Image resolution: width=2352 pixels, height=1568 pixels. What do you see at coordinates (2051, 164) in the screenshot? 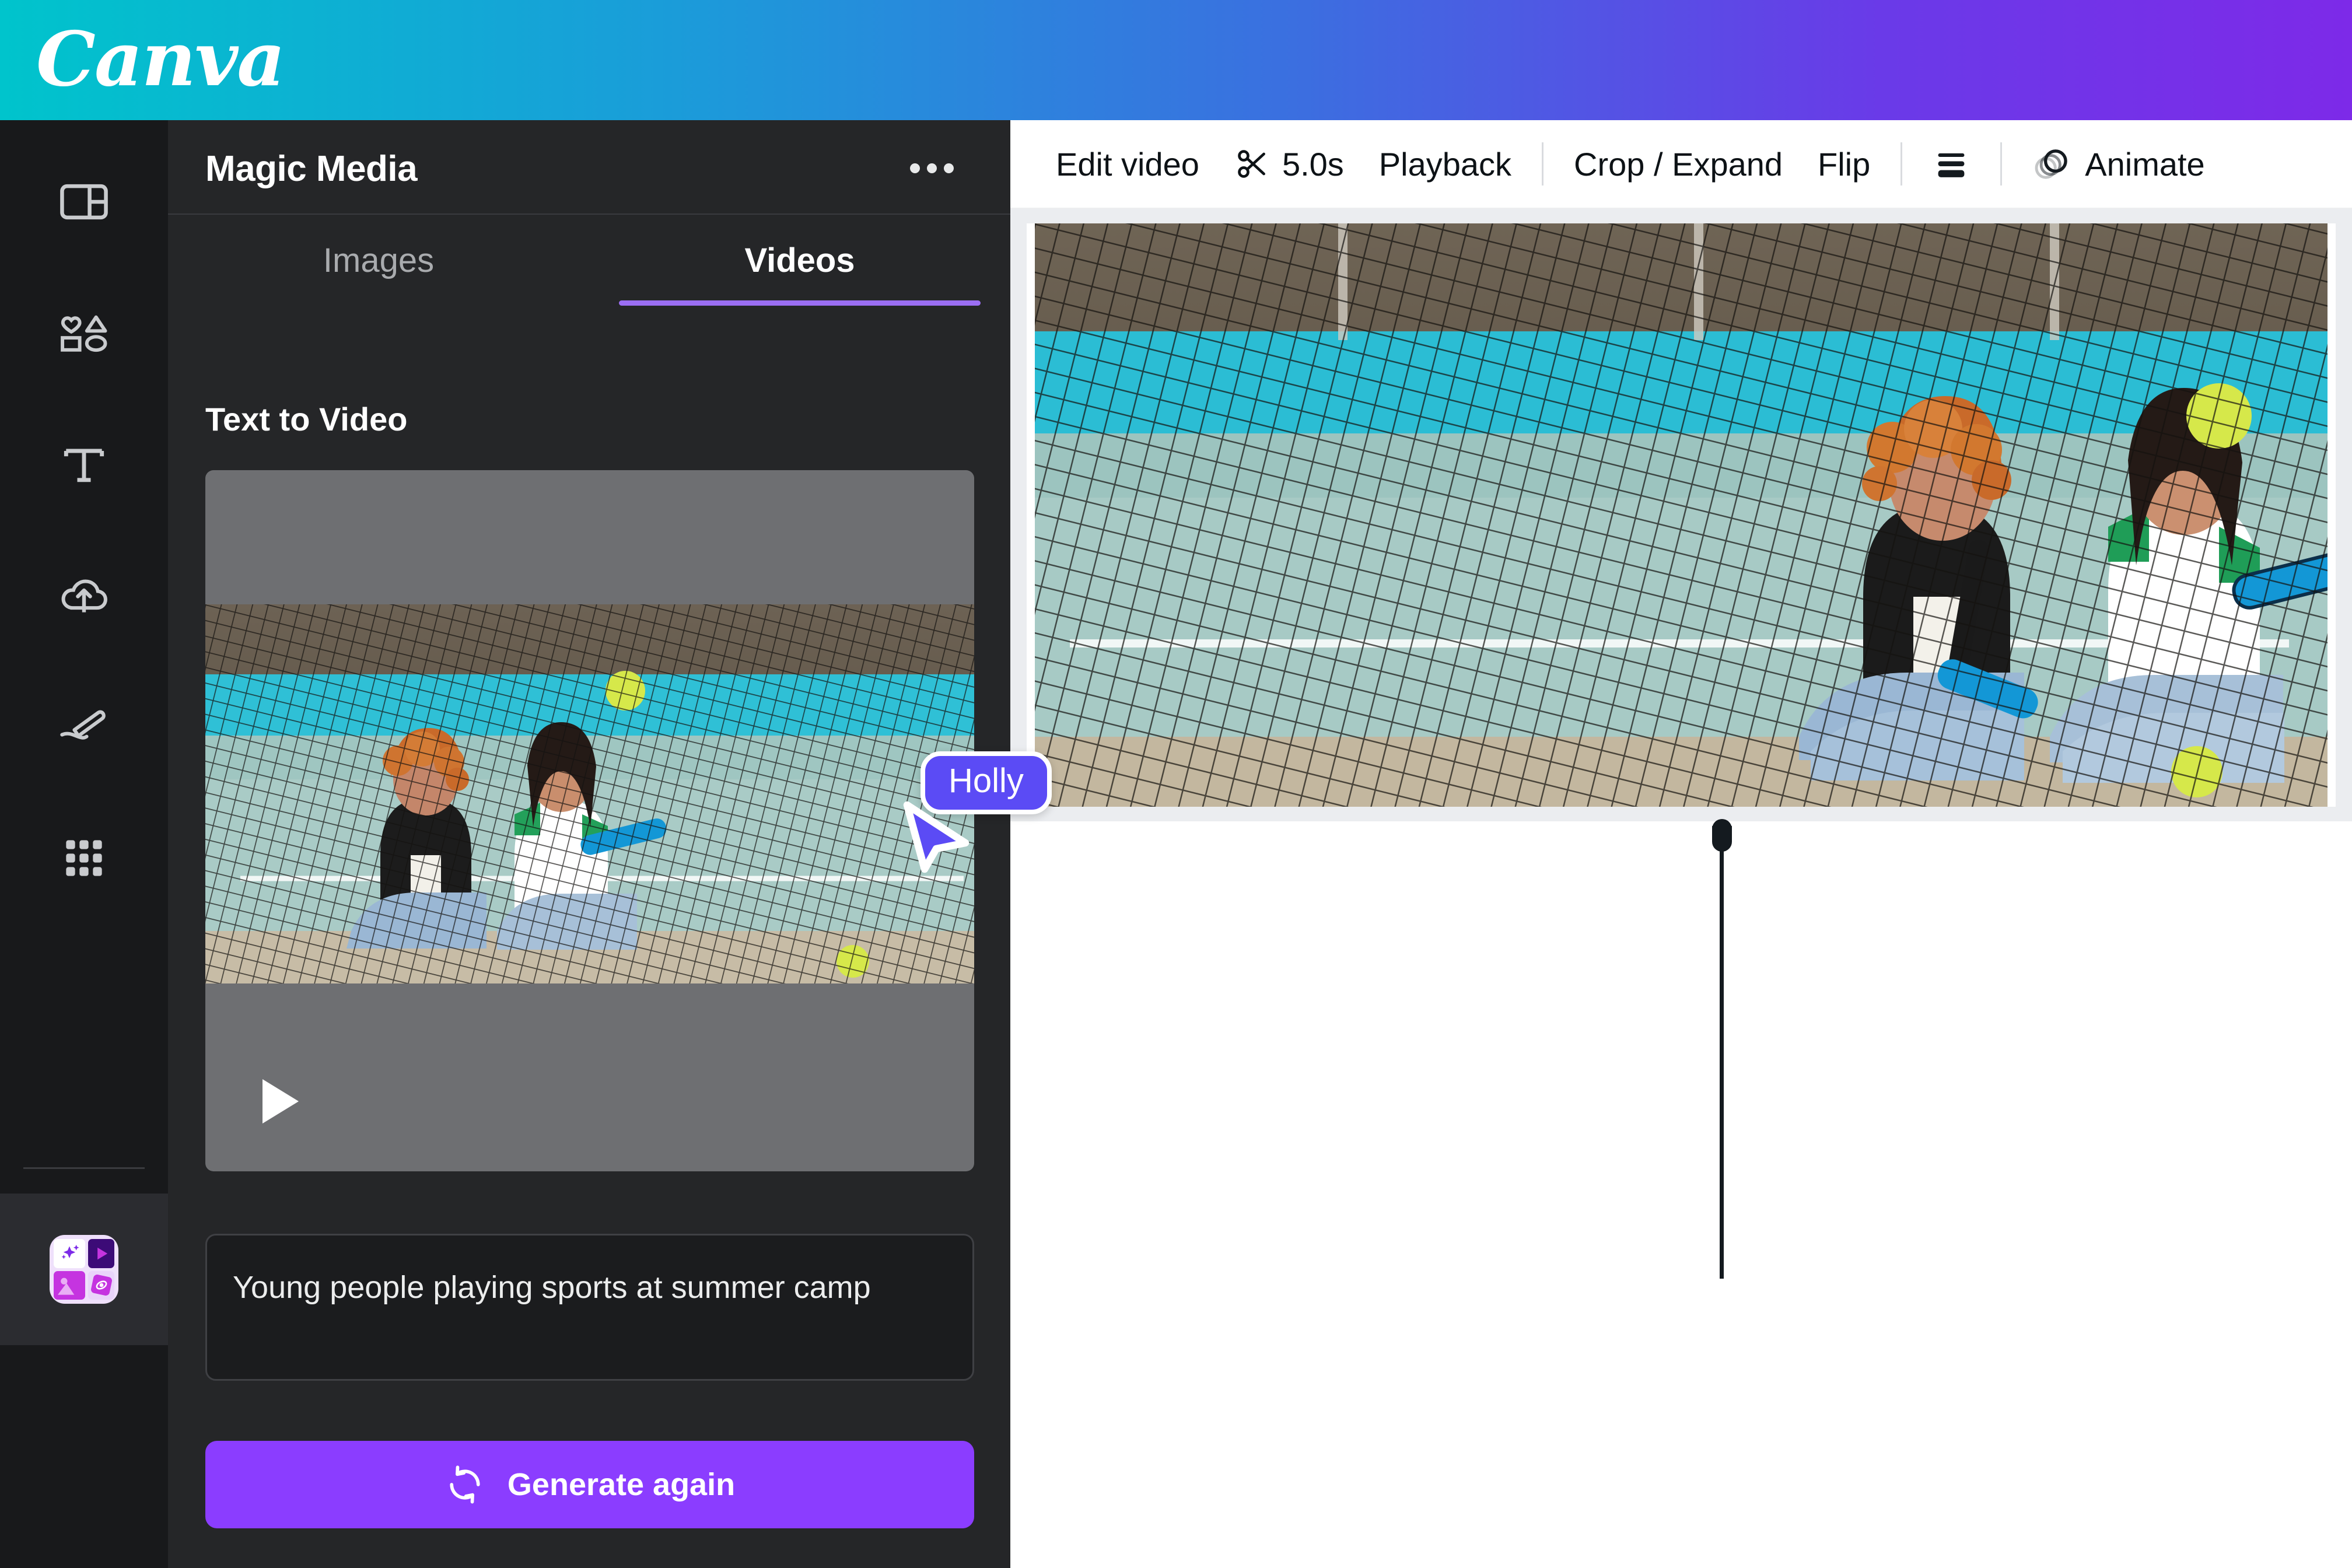
I see `animate-icon` at bounding box center [2051, 164].